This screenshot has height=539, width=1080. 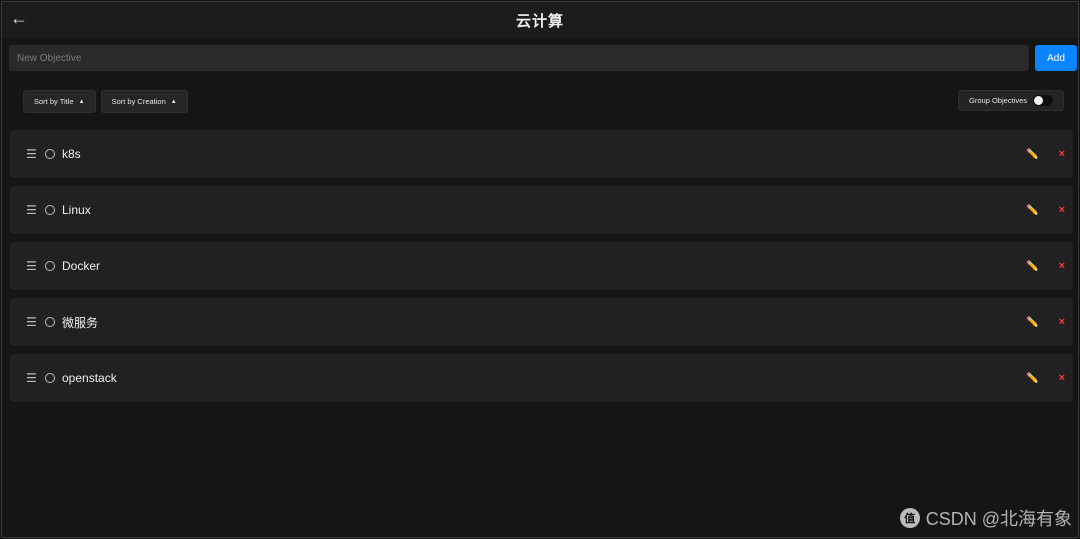 I want to click on objective-title: Docker, so click(x=81, y=266).